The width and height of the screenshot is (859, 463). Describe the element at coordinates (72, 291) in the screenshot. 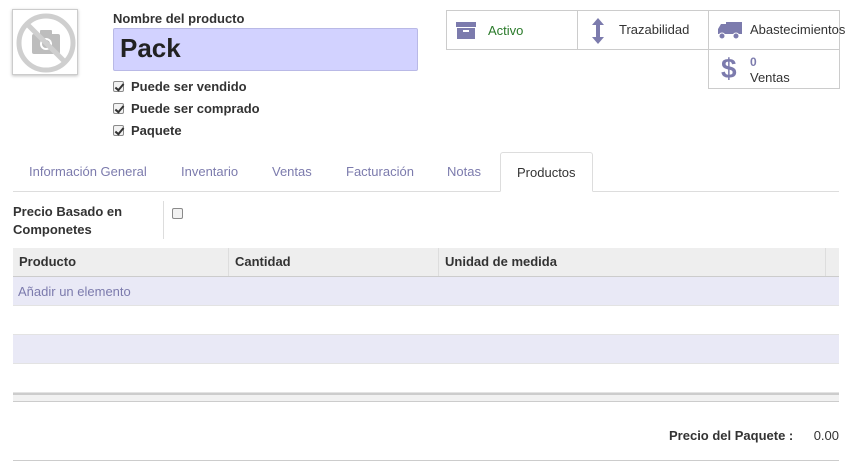

I see `add-line-link: Añadir un elemento` at that location.